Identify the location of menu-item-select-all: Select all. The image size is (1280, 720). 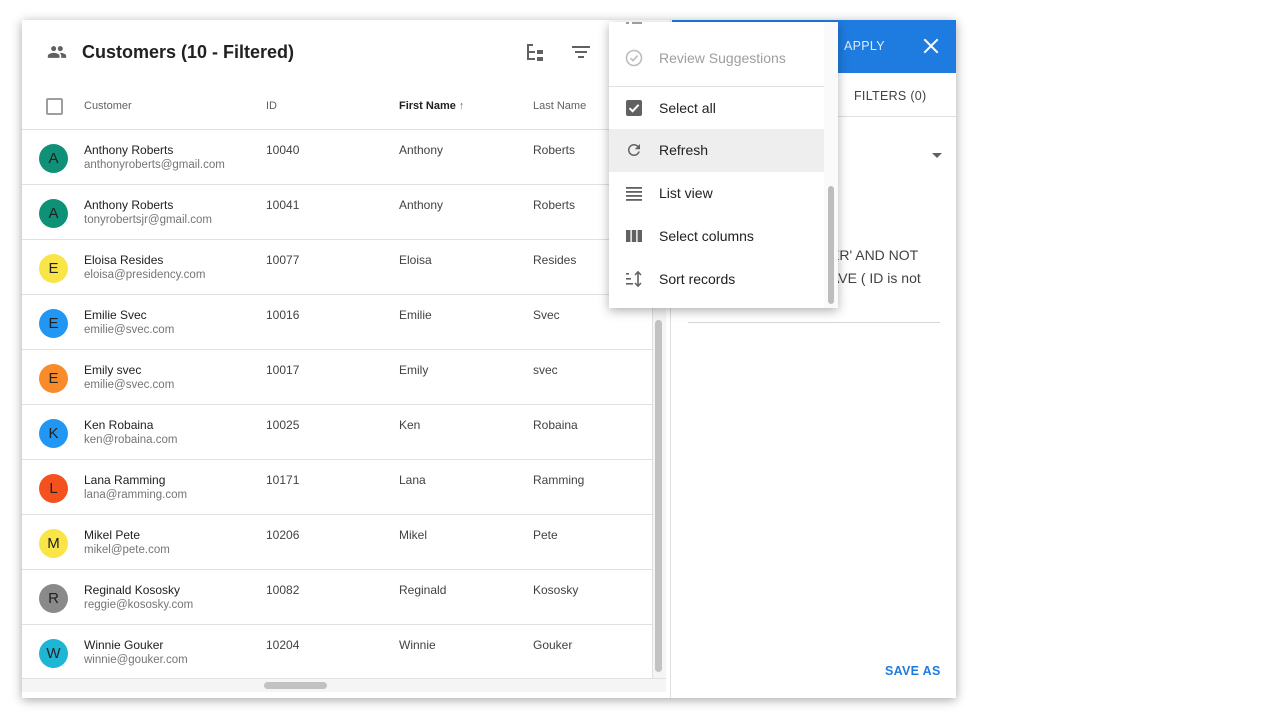
(716, 108).